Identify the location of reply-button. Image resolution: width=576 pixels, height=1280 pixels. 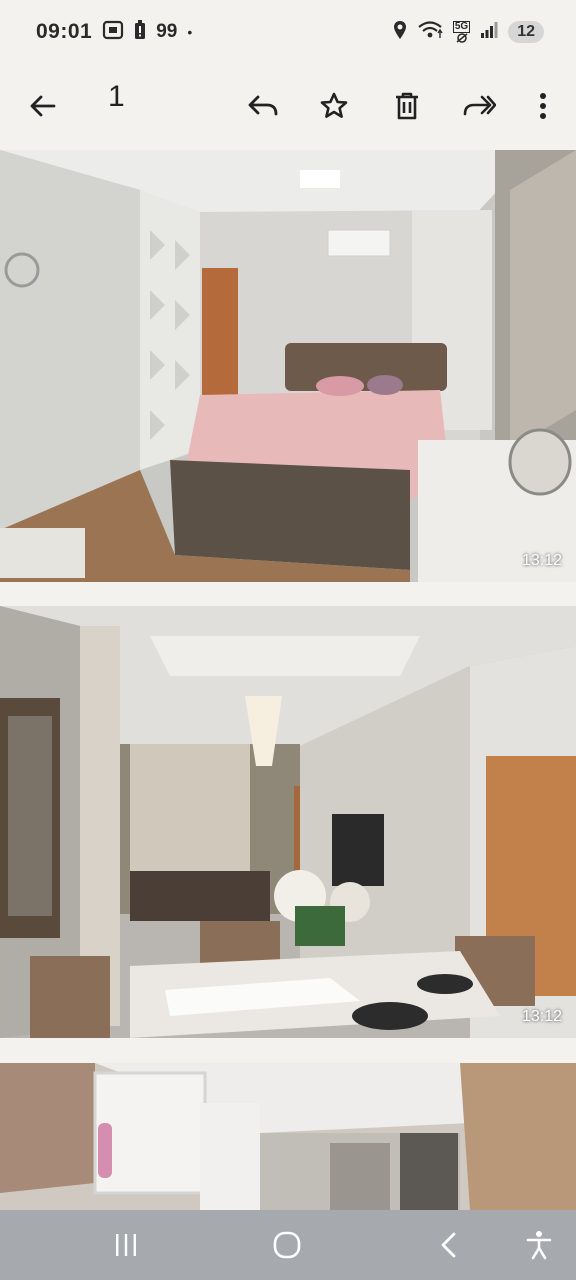
(263, 106).